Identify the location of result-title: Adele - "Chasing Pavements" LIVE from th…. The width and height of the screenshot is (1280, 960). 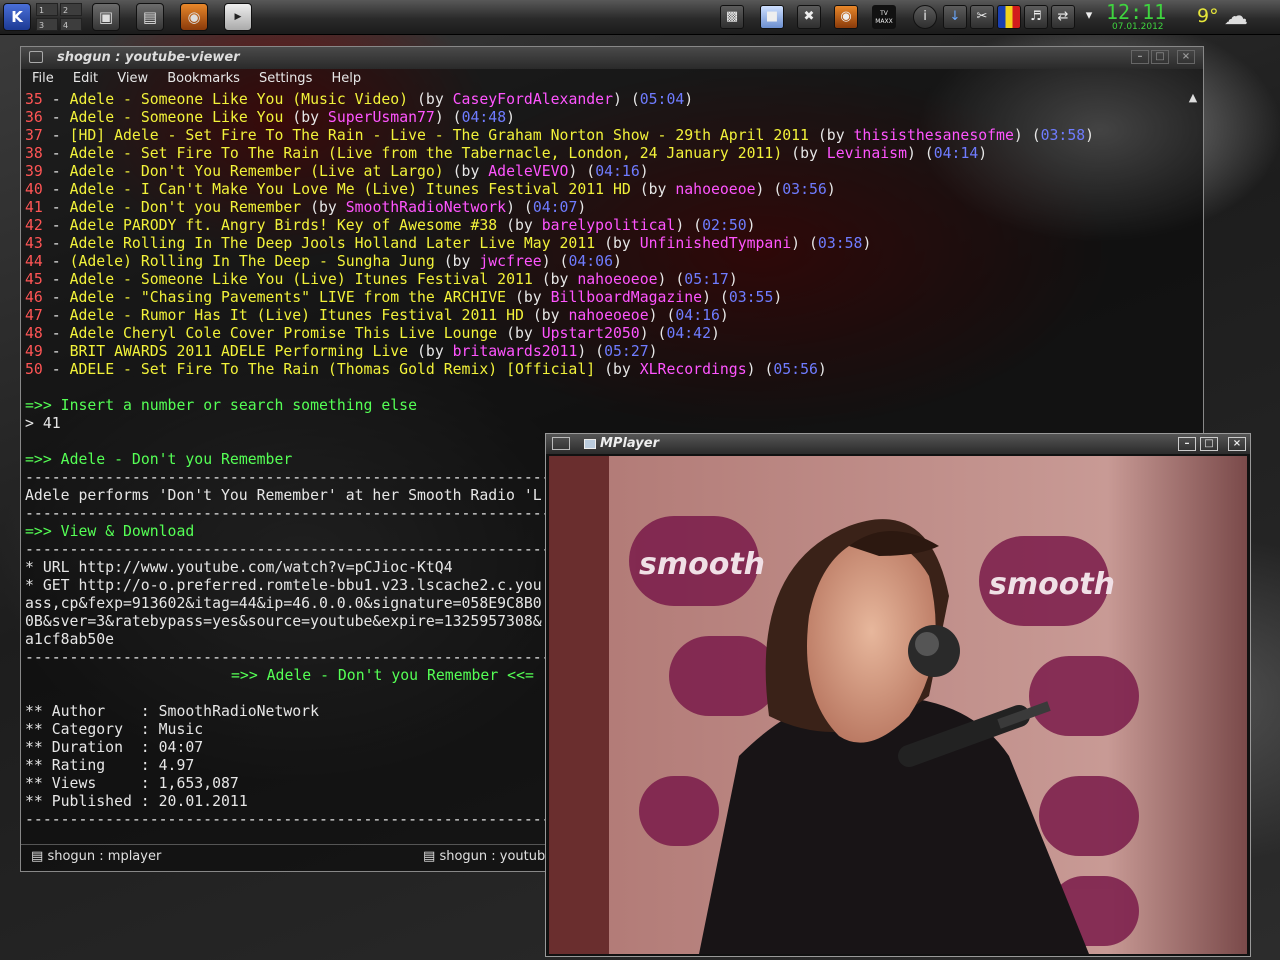
(288, 297).